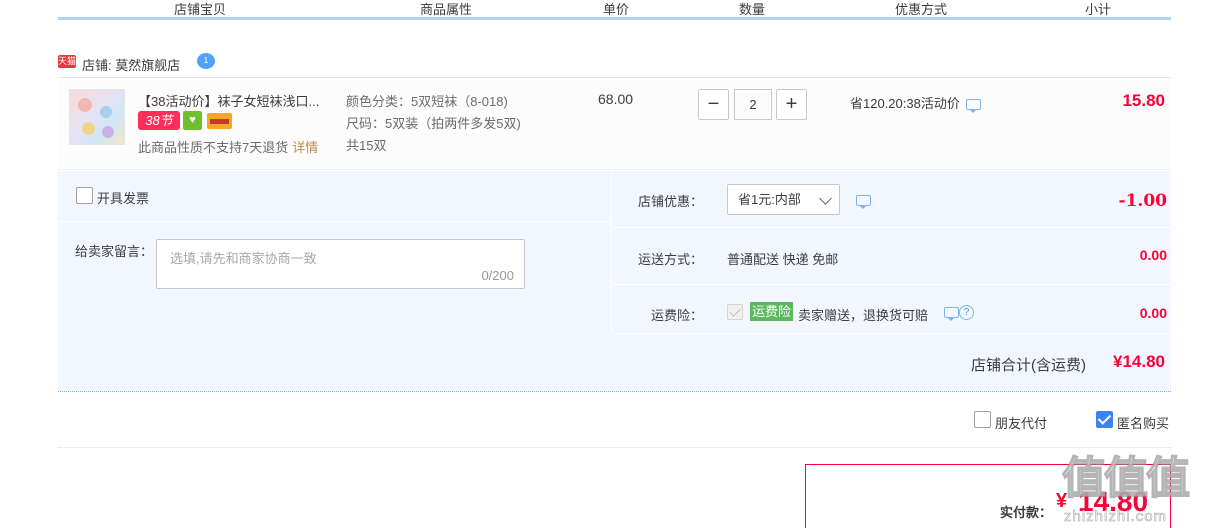  I want to click on header-col-price: 单价, so click(616, 9).